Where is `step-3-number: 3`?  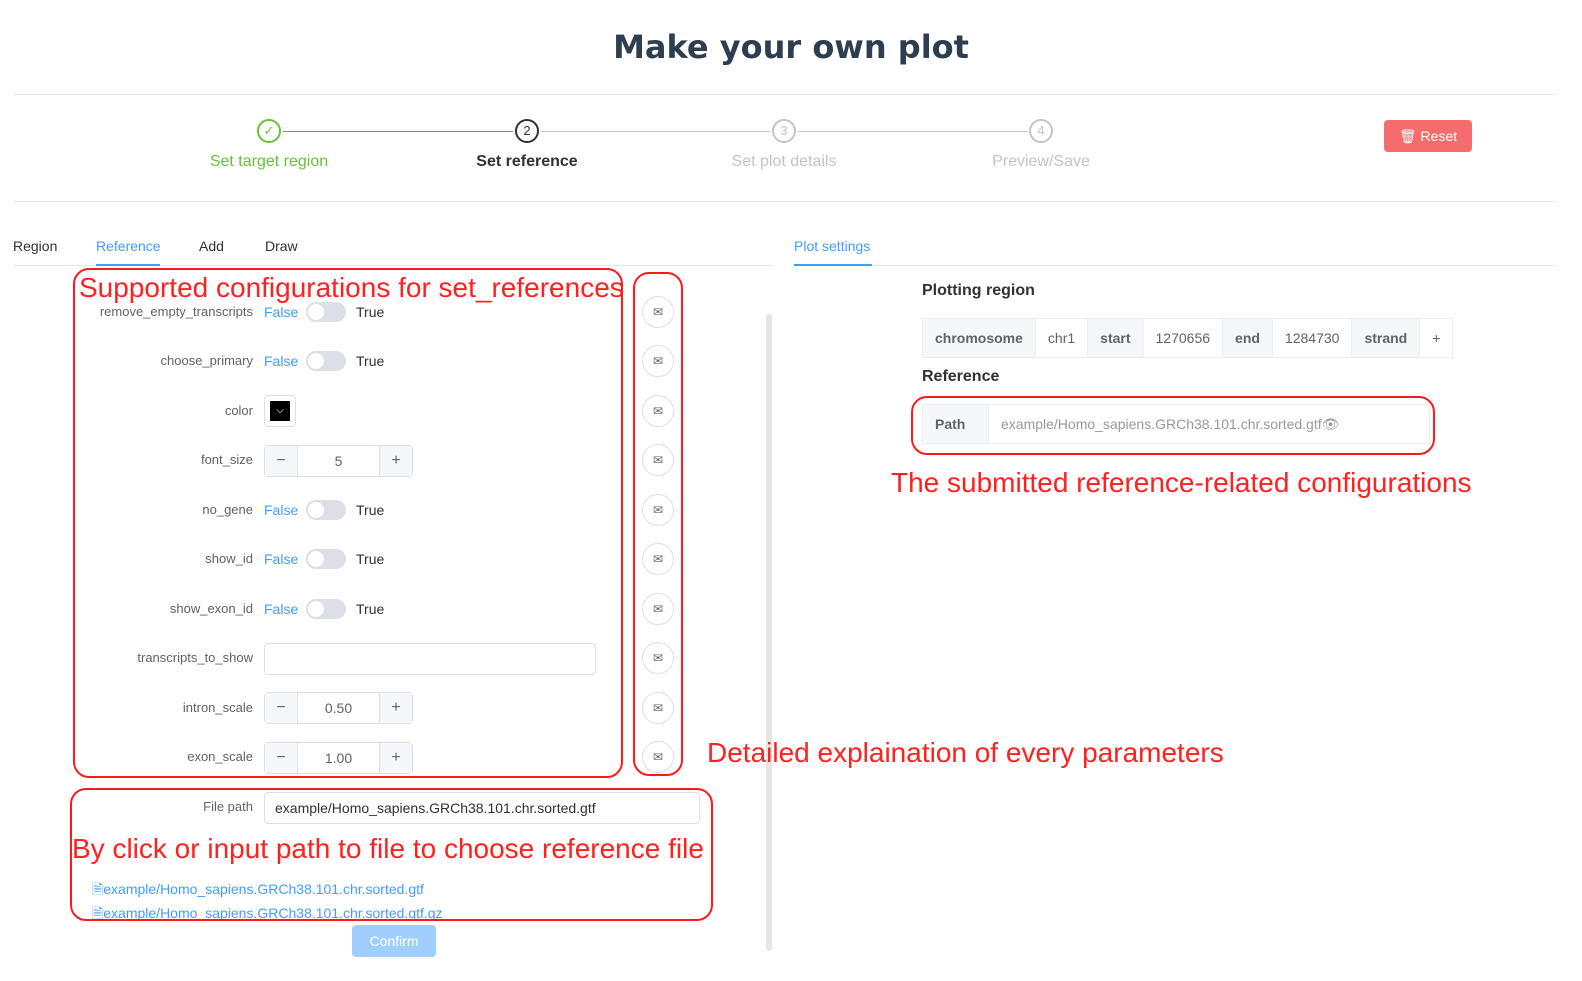
step-3-number: 3 is located at coordinates (784, 131).